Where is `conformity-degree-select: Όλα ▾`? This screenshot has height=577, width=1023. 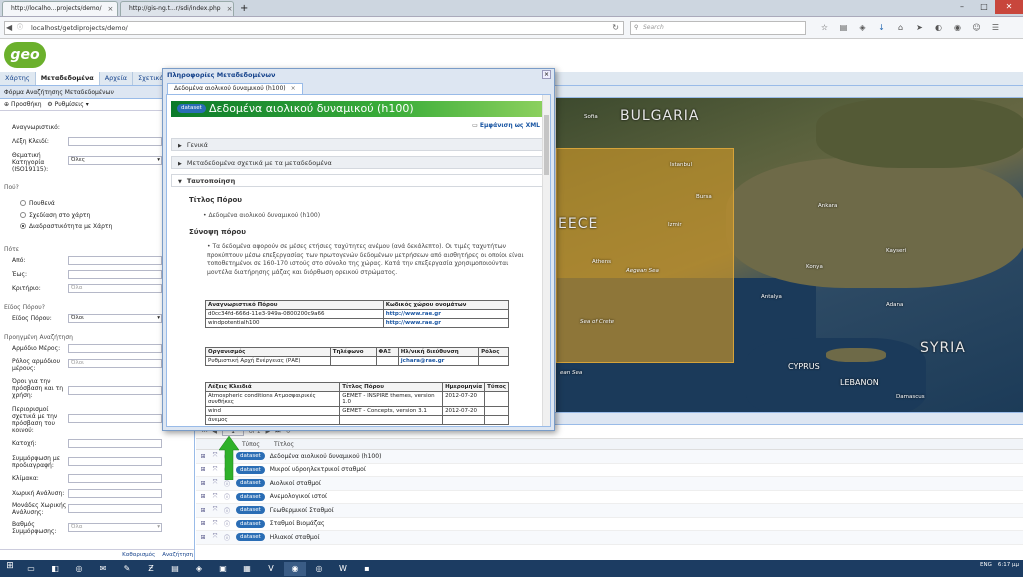 conformity-degree-select: Όλα ▾ is located at coordinates (115, 527).